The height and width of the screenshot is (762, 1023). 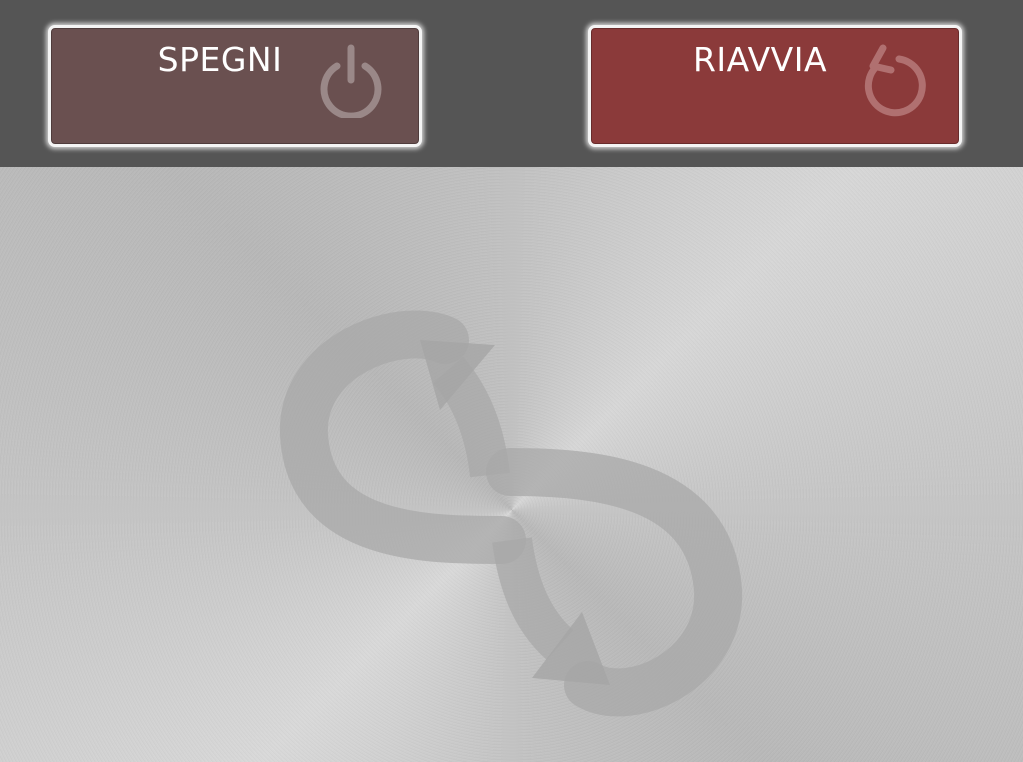 What do you see at coordinates (235, 86) in the screenshot?
I see `shutdown-button: SPEGNI` at bounding box center [235, 86].